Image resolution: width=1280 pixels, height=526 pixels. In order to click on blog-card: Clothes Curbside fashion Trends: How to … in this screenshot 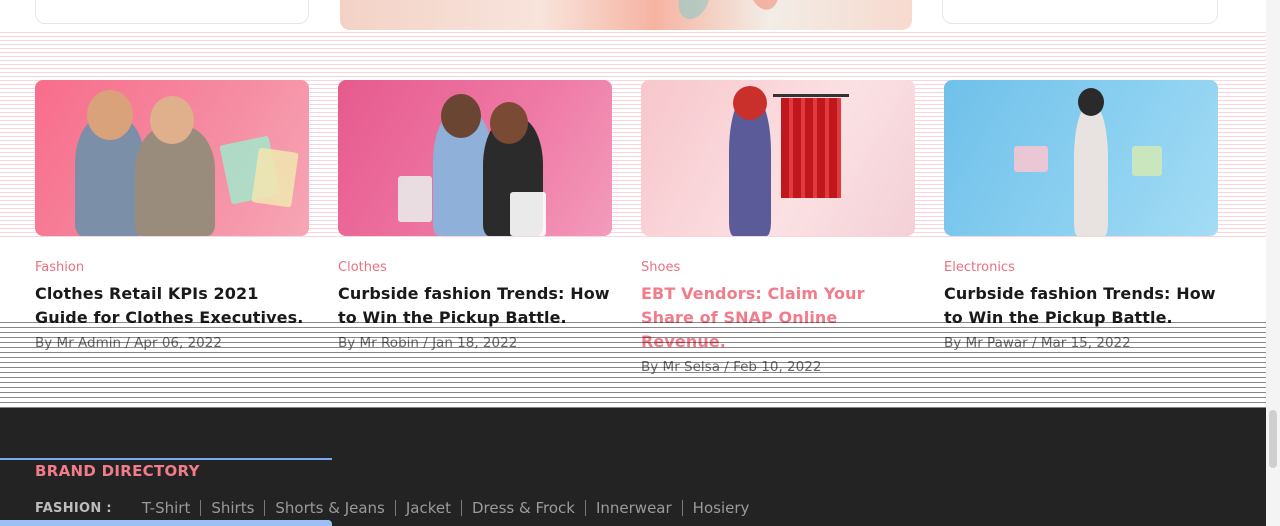, I will do `click(475, 216)`.